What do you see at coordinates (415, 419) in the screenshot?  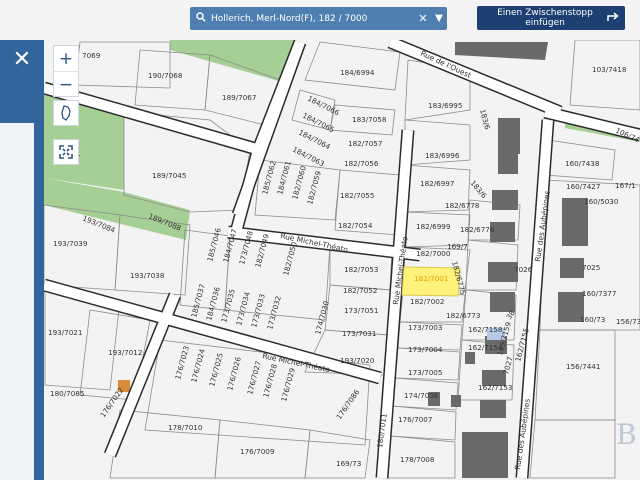 I see `parcel-label: 176/7007` at bounding box center [415, 419].